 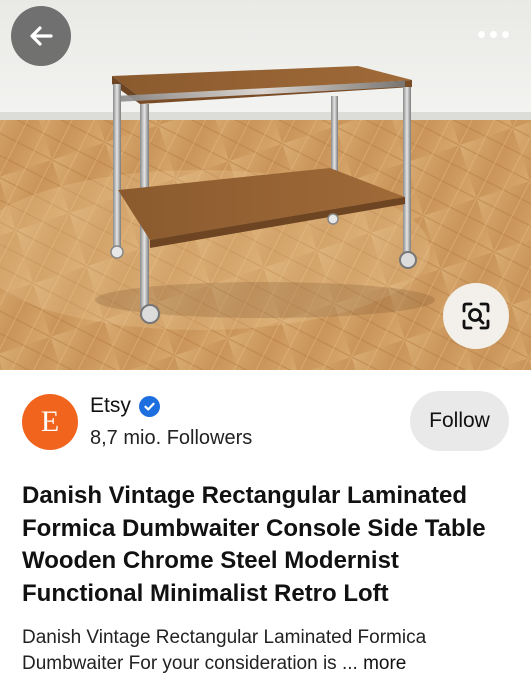 I want to click on more-options-button, so click(x=493, y=34).